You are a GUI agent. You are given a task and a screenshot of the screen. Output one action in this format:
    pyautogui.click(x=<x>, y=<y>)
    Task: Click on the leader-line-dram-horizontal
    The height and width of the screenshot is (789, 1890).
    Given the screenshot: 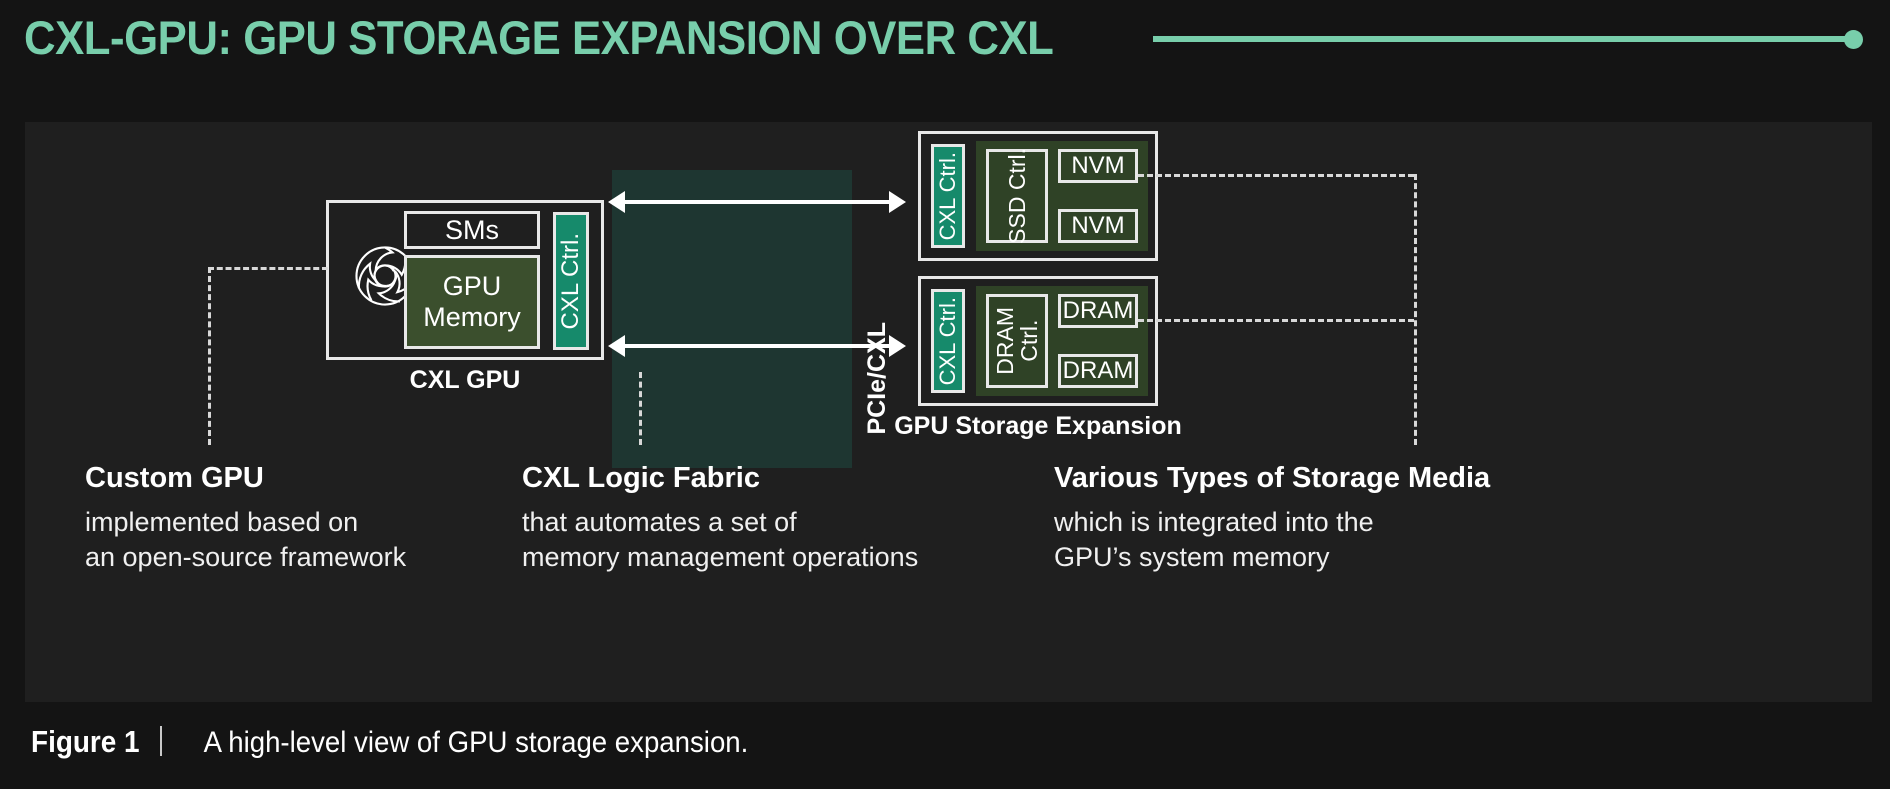 What is the action you would take?
    pyautogui.click(x=1276, y=320)
    